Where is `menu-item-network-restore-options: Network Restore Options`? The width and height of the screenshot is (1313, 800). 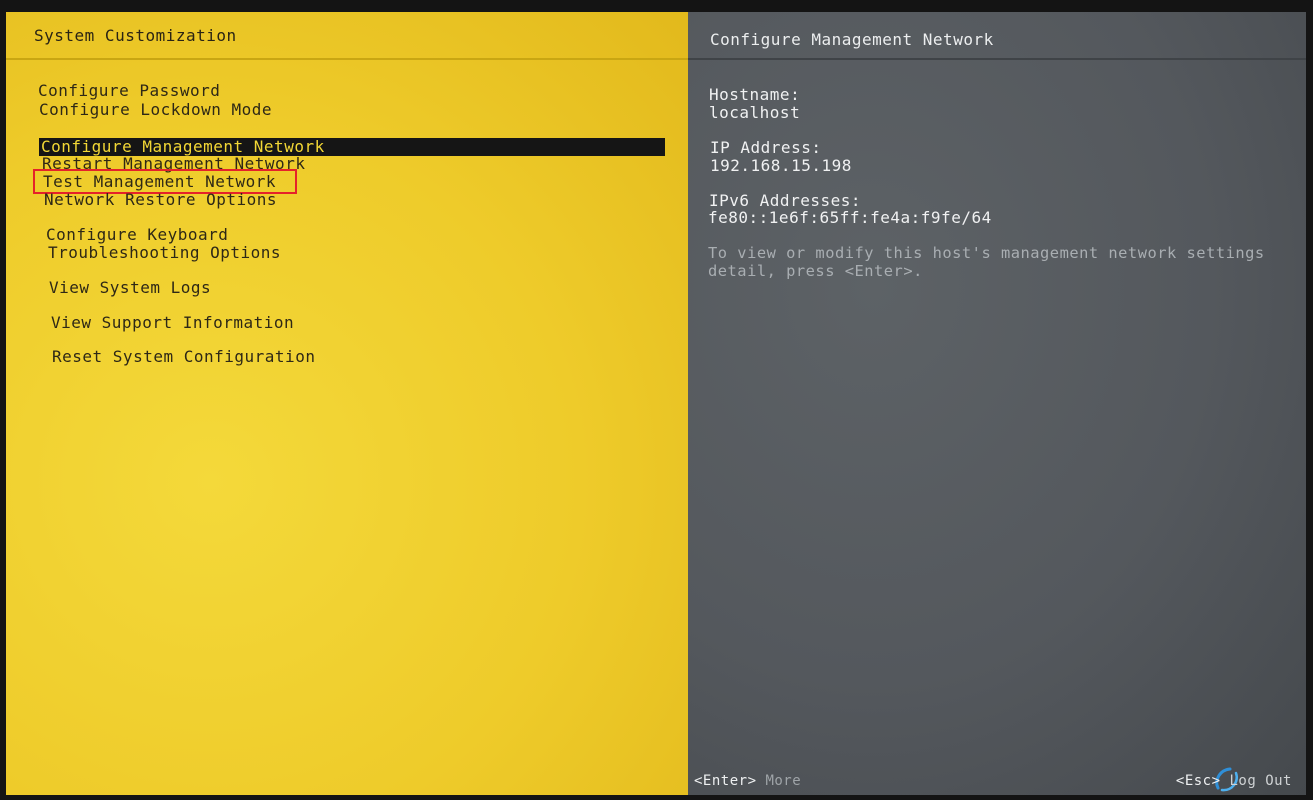
menu-item-network-restore-options: Network Restore Options is located at coordinates (160, 200).